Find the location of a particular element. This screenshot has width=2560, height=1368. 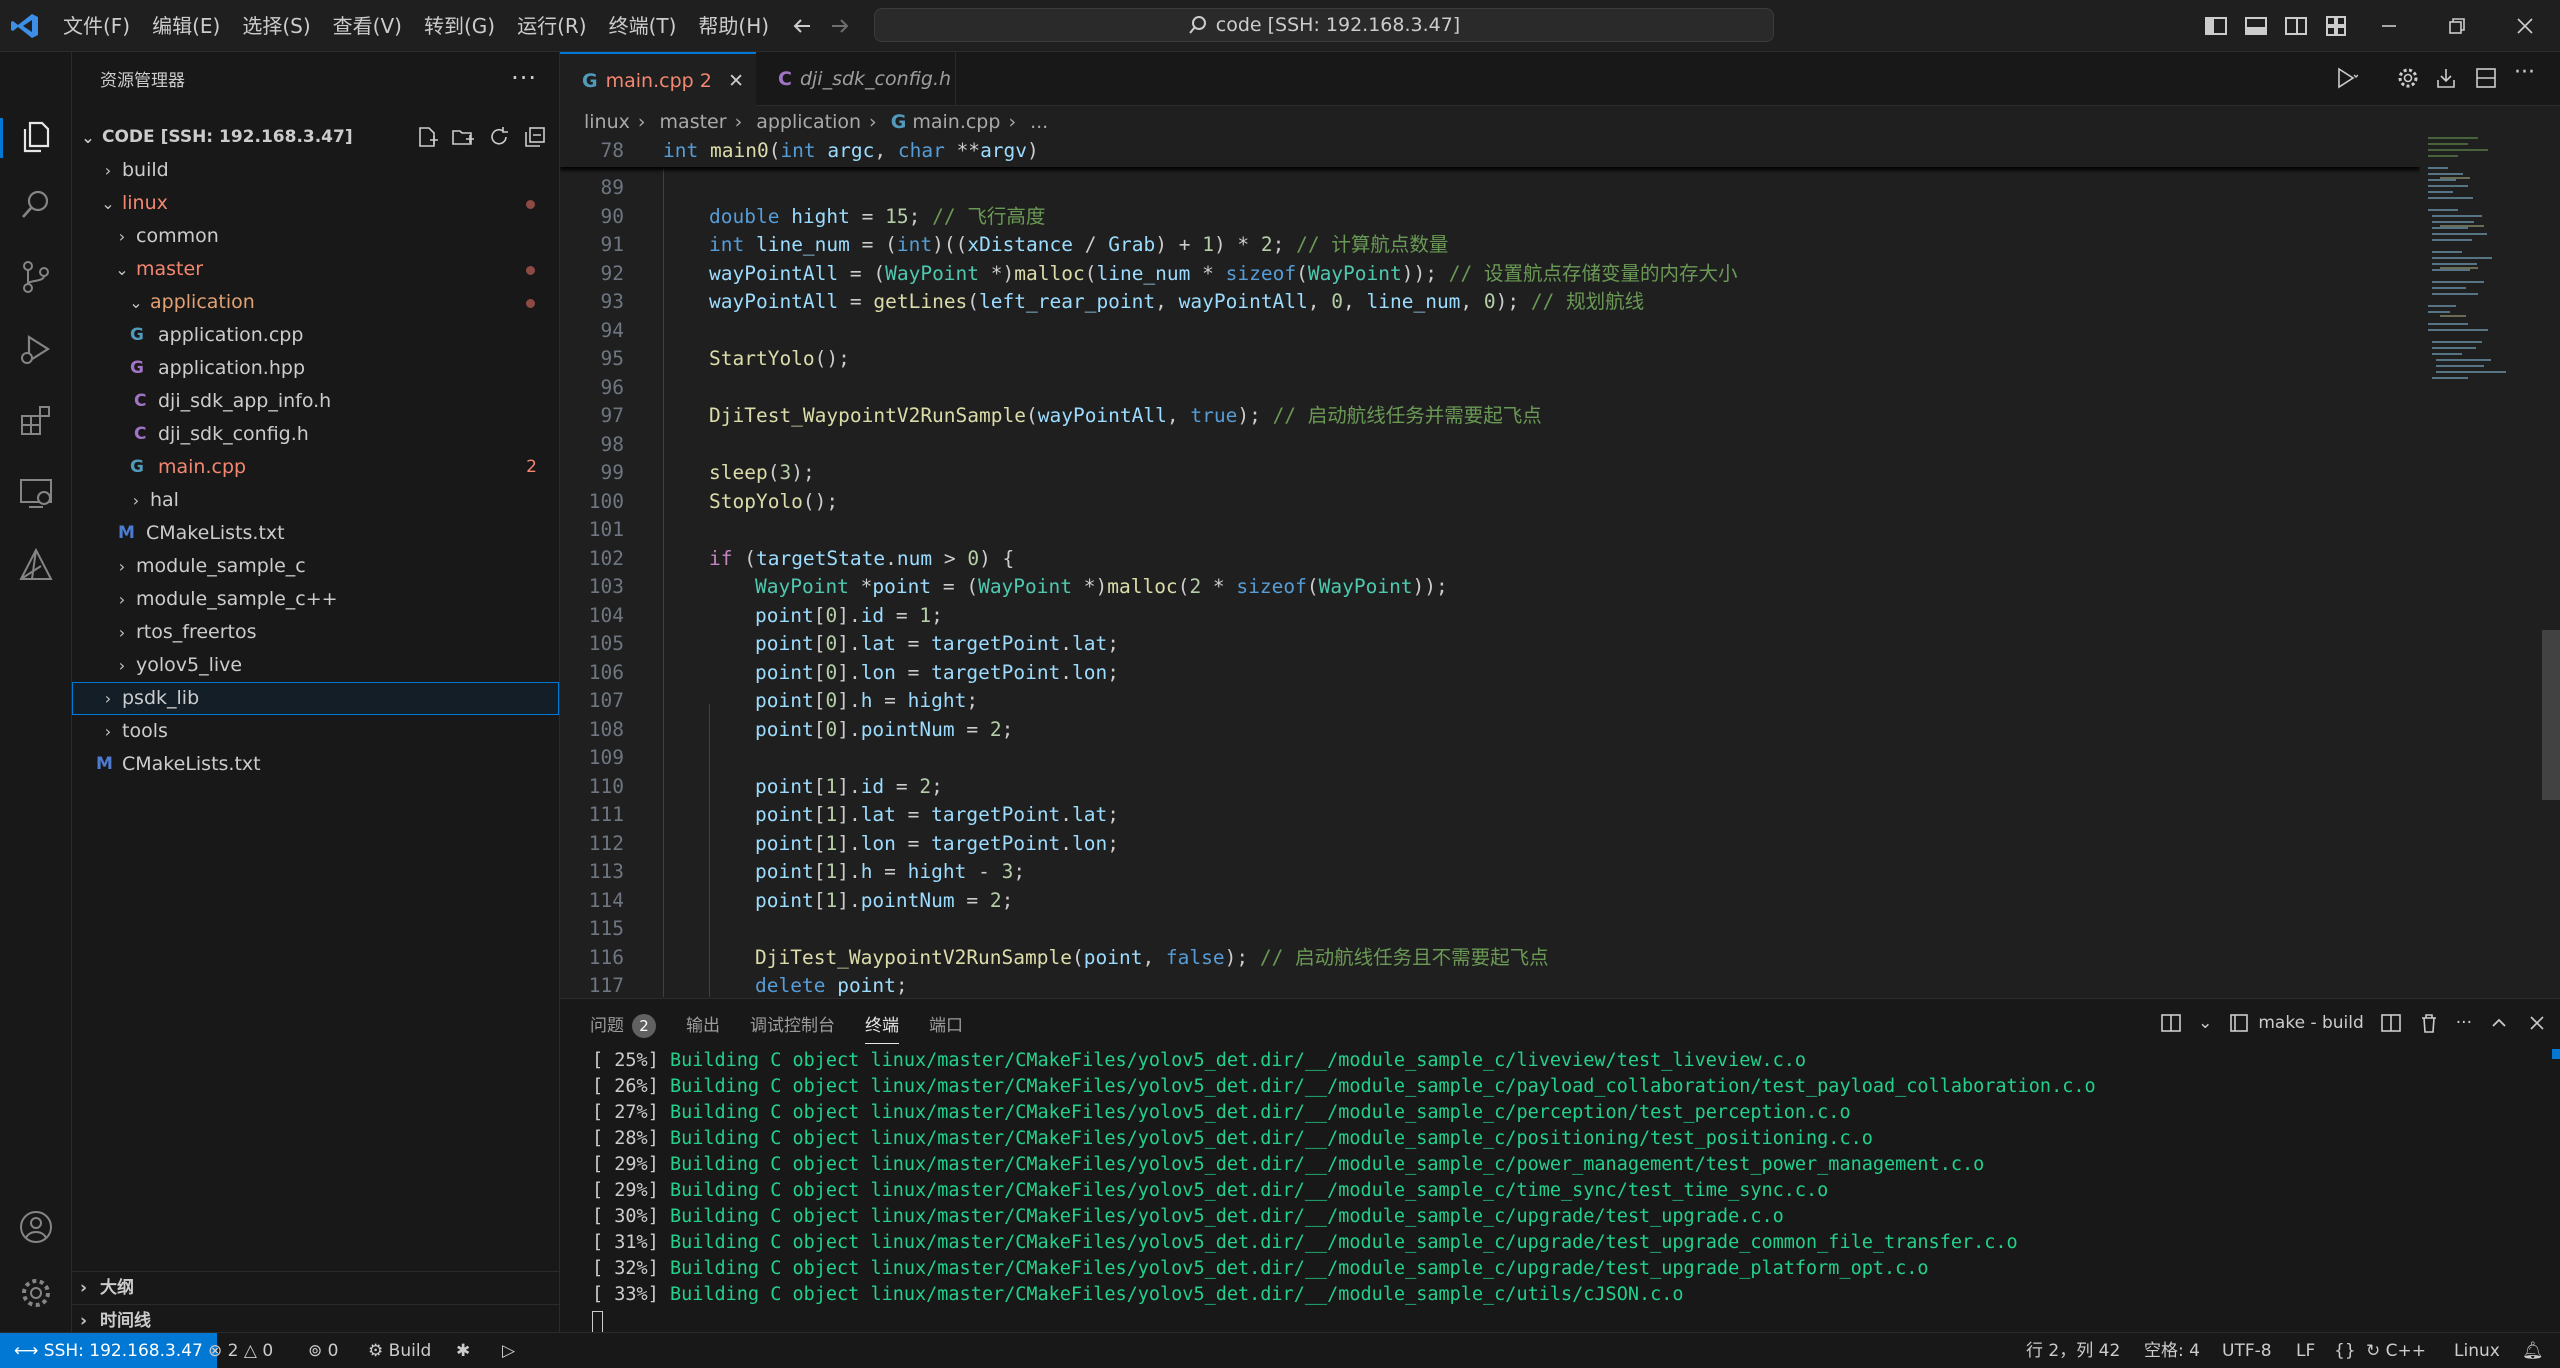

indentation: 空格: 4 is located at coordinates (2172, 1350).